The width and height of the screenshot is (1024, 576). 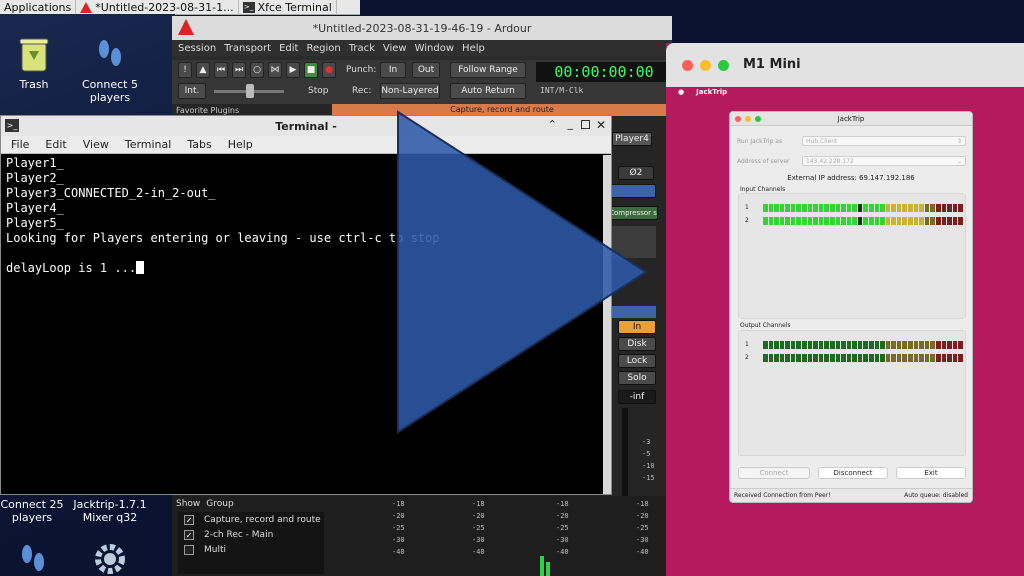 I want to click on exit-button: Exit, so click(x=931, y=473).